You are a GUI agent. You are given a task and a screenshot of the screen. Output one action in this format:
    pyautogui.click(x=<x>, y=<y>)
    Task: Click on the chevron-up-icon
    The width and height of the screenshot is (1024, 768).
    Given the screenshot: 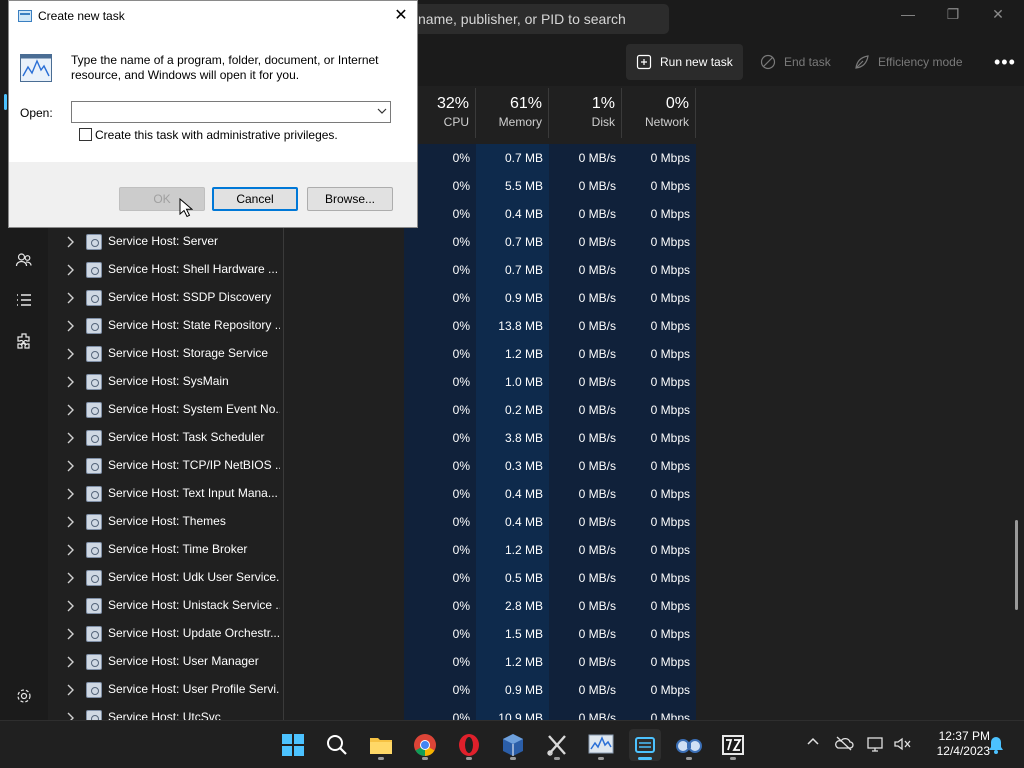 What is the action you would take?
    pyautogui.click(x=813, y=745)
    